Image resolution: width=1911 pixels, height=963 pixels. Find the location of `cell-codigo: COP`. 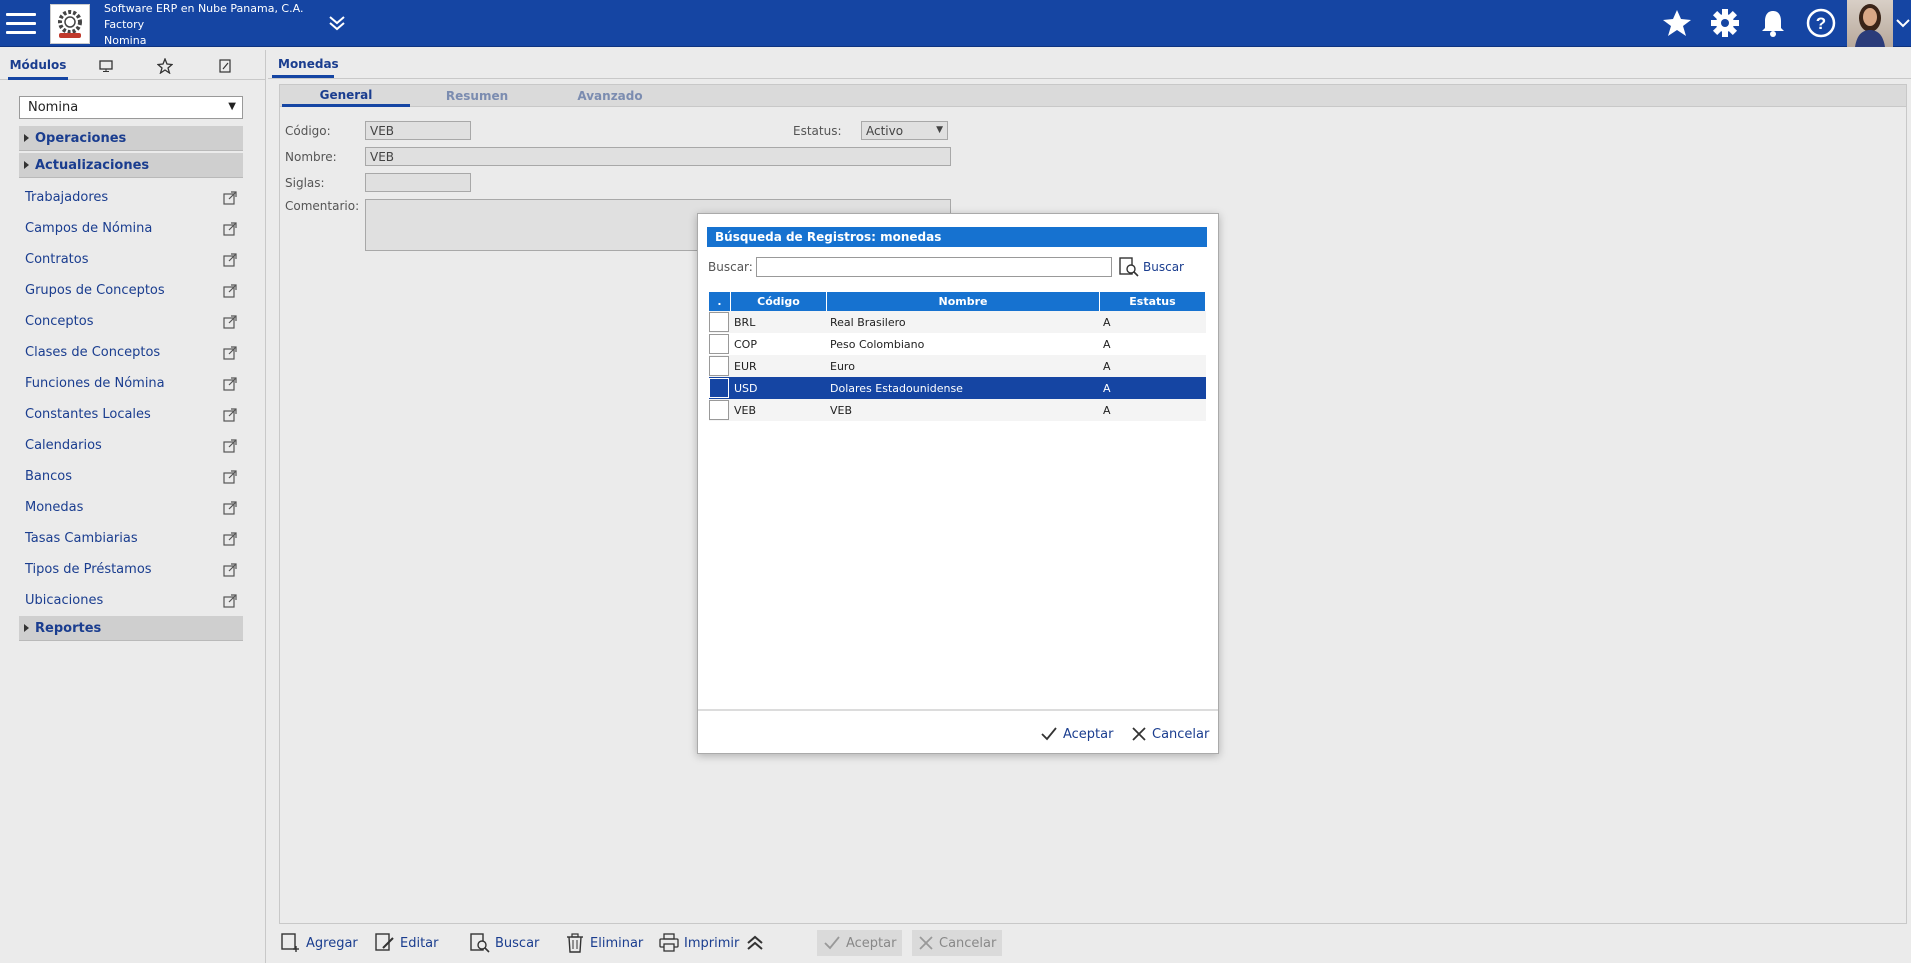

cell-codigo: COP is located at coordinates (745, 344).